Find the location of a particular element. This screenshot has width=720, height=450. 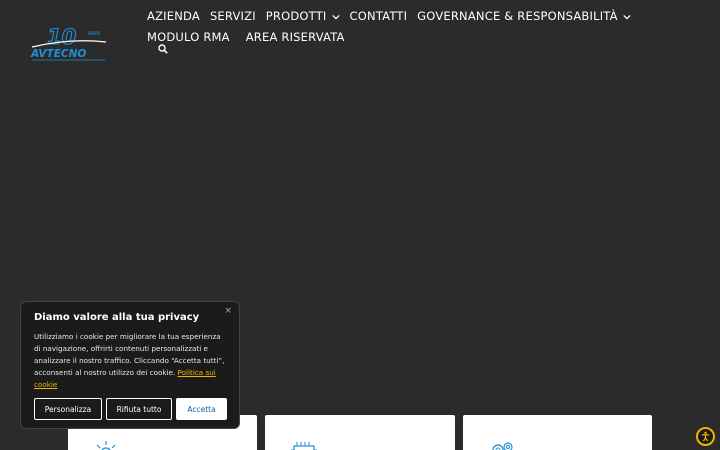

accessibility-button is located at coordinates (705, 436).